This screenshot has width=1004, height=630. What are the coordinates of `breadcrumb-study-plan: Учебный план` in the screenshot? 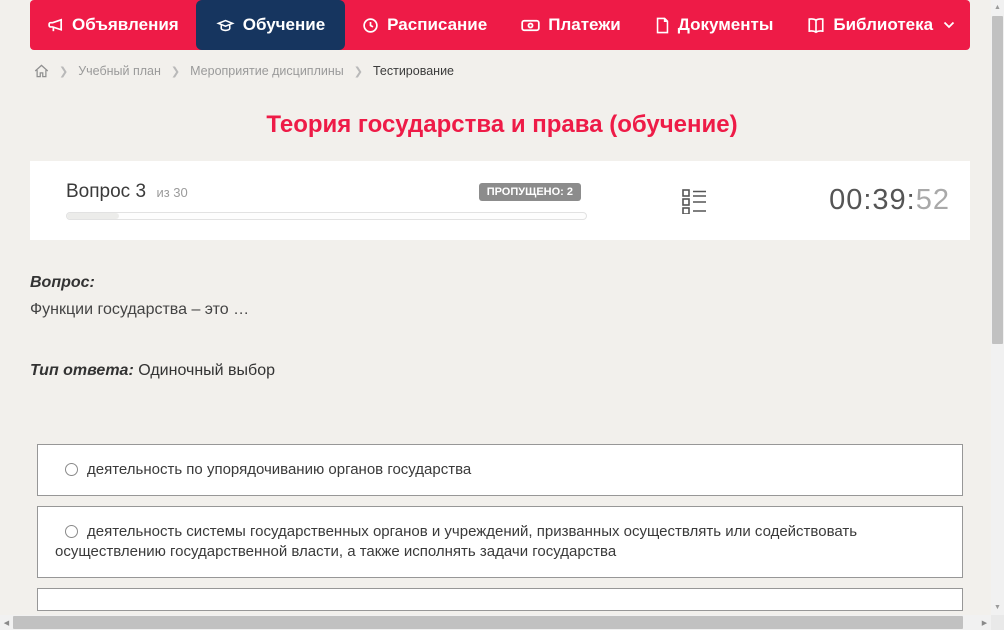 It's located at (119, 71).